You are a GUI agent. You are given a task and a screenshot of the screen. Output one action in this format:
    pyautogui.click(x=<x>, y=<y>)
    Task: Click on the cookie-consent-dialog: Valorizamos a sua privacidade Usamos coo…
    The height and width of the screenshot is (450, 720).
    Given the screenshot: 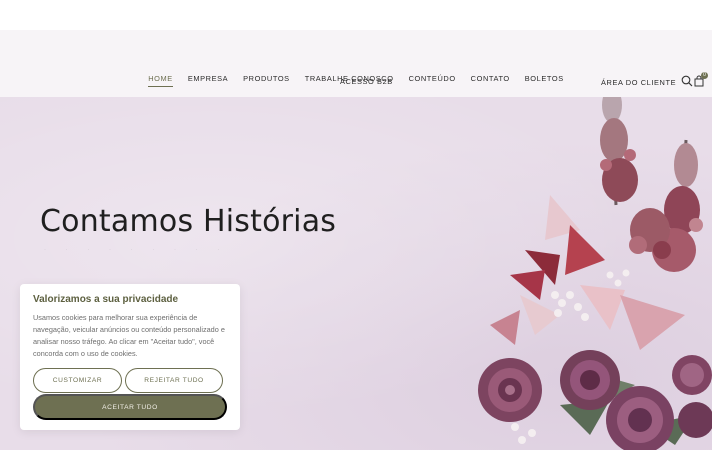 What is the action you would take?
    pyautogui.click(x=130, y=357)
    